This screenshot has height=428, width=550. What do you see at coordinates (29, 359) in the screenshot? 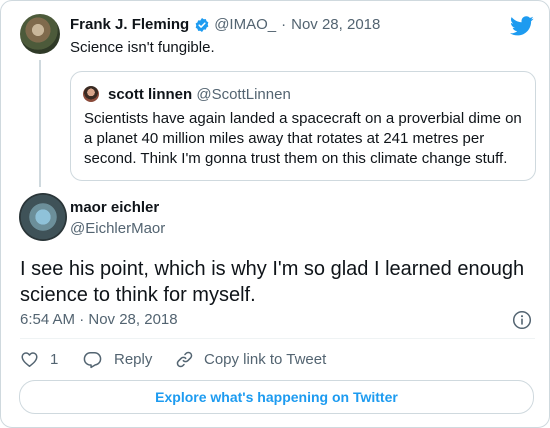
I see `heart-icon` at bounding box center [29, 359].